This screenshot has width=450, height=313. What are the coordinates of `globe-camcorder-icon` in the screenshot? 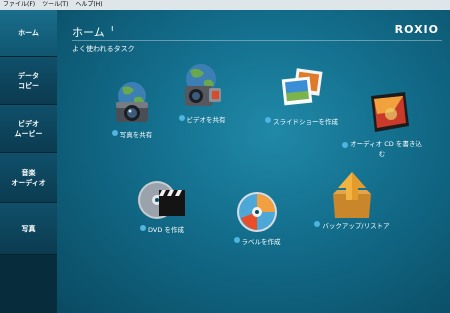 It's located at (203, 85).